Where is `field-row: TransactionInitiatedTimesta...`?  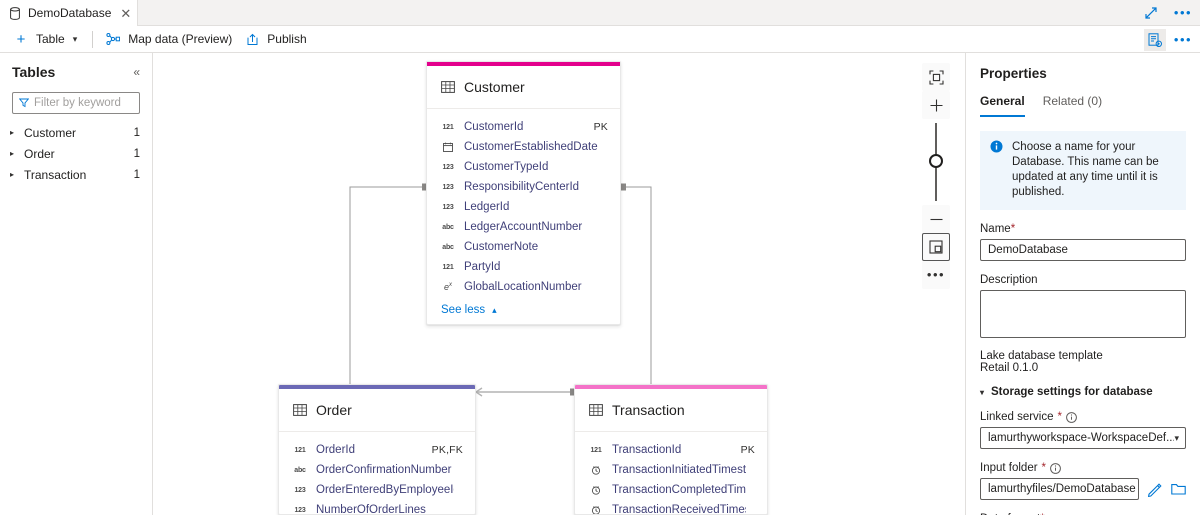
field-row: TransactionInitiatedTimesta... is located at coordinates (671, 470).